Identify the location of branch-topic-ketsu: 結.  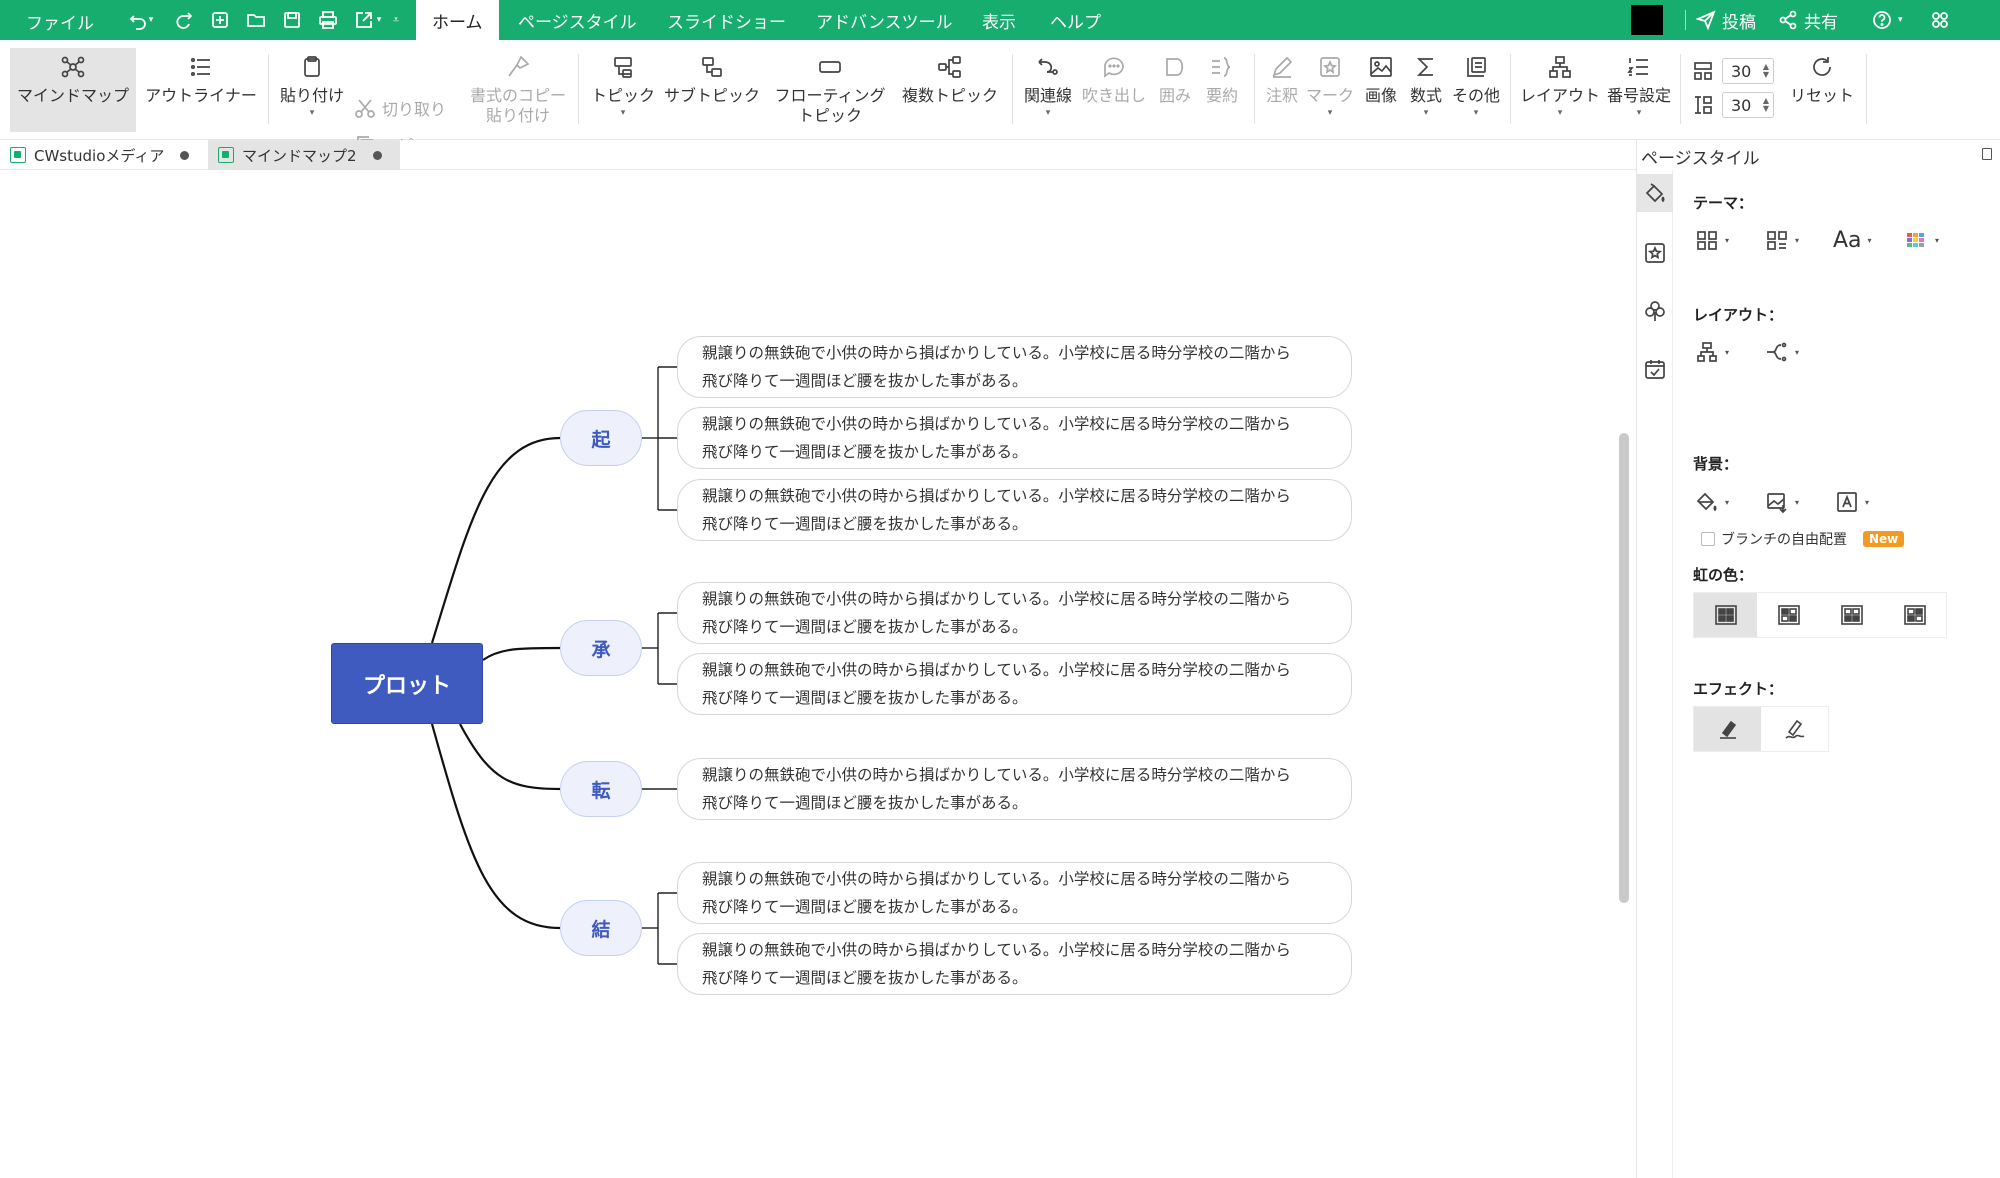
(601, 928).